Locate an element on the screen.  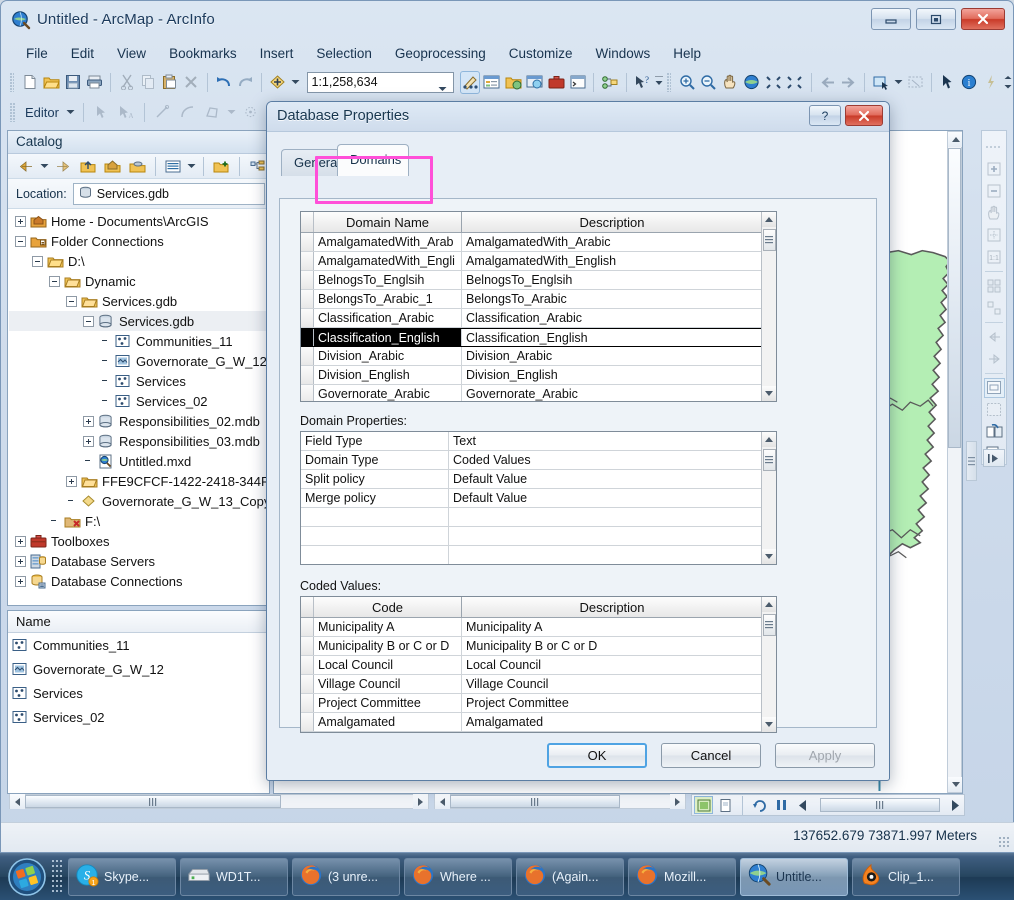
whats-this-help-icon: ? is located at coordinates (643, 82).